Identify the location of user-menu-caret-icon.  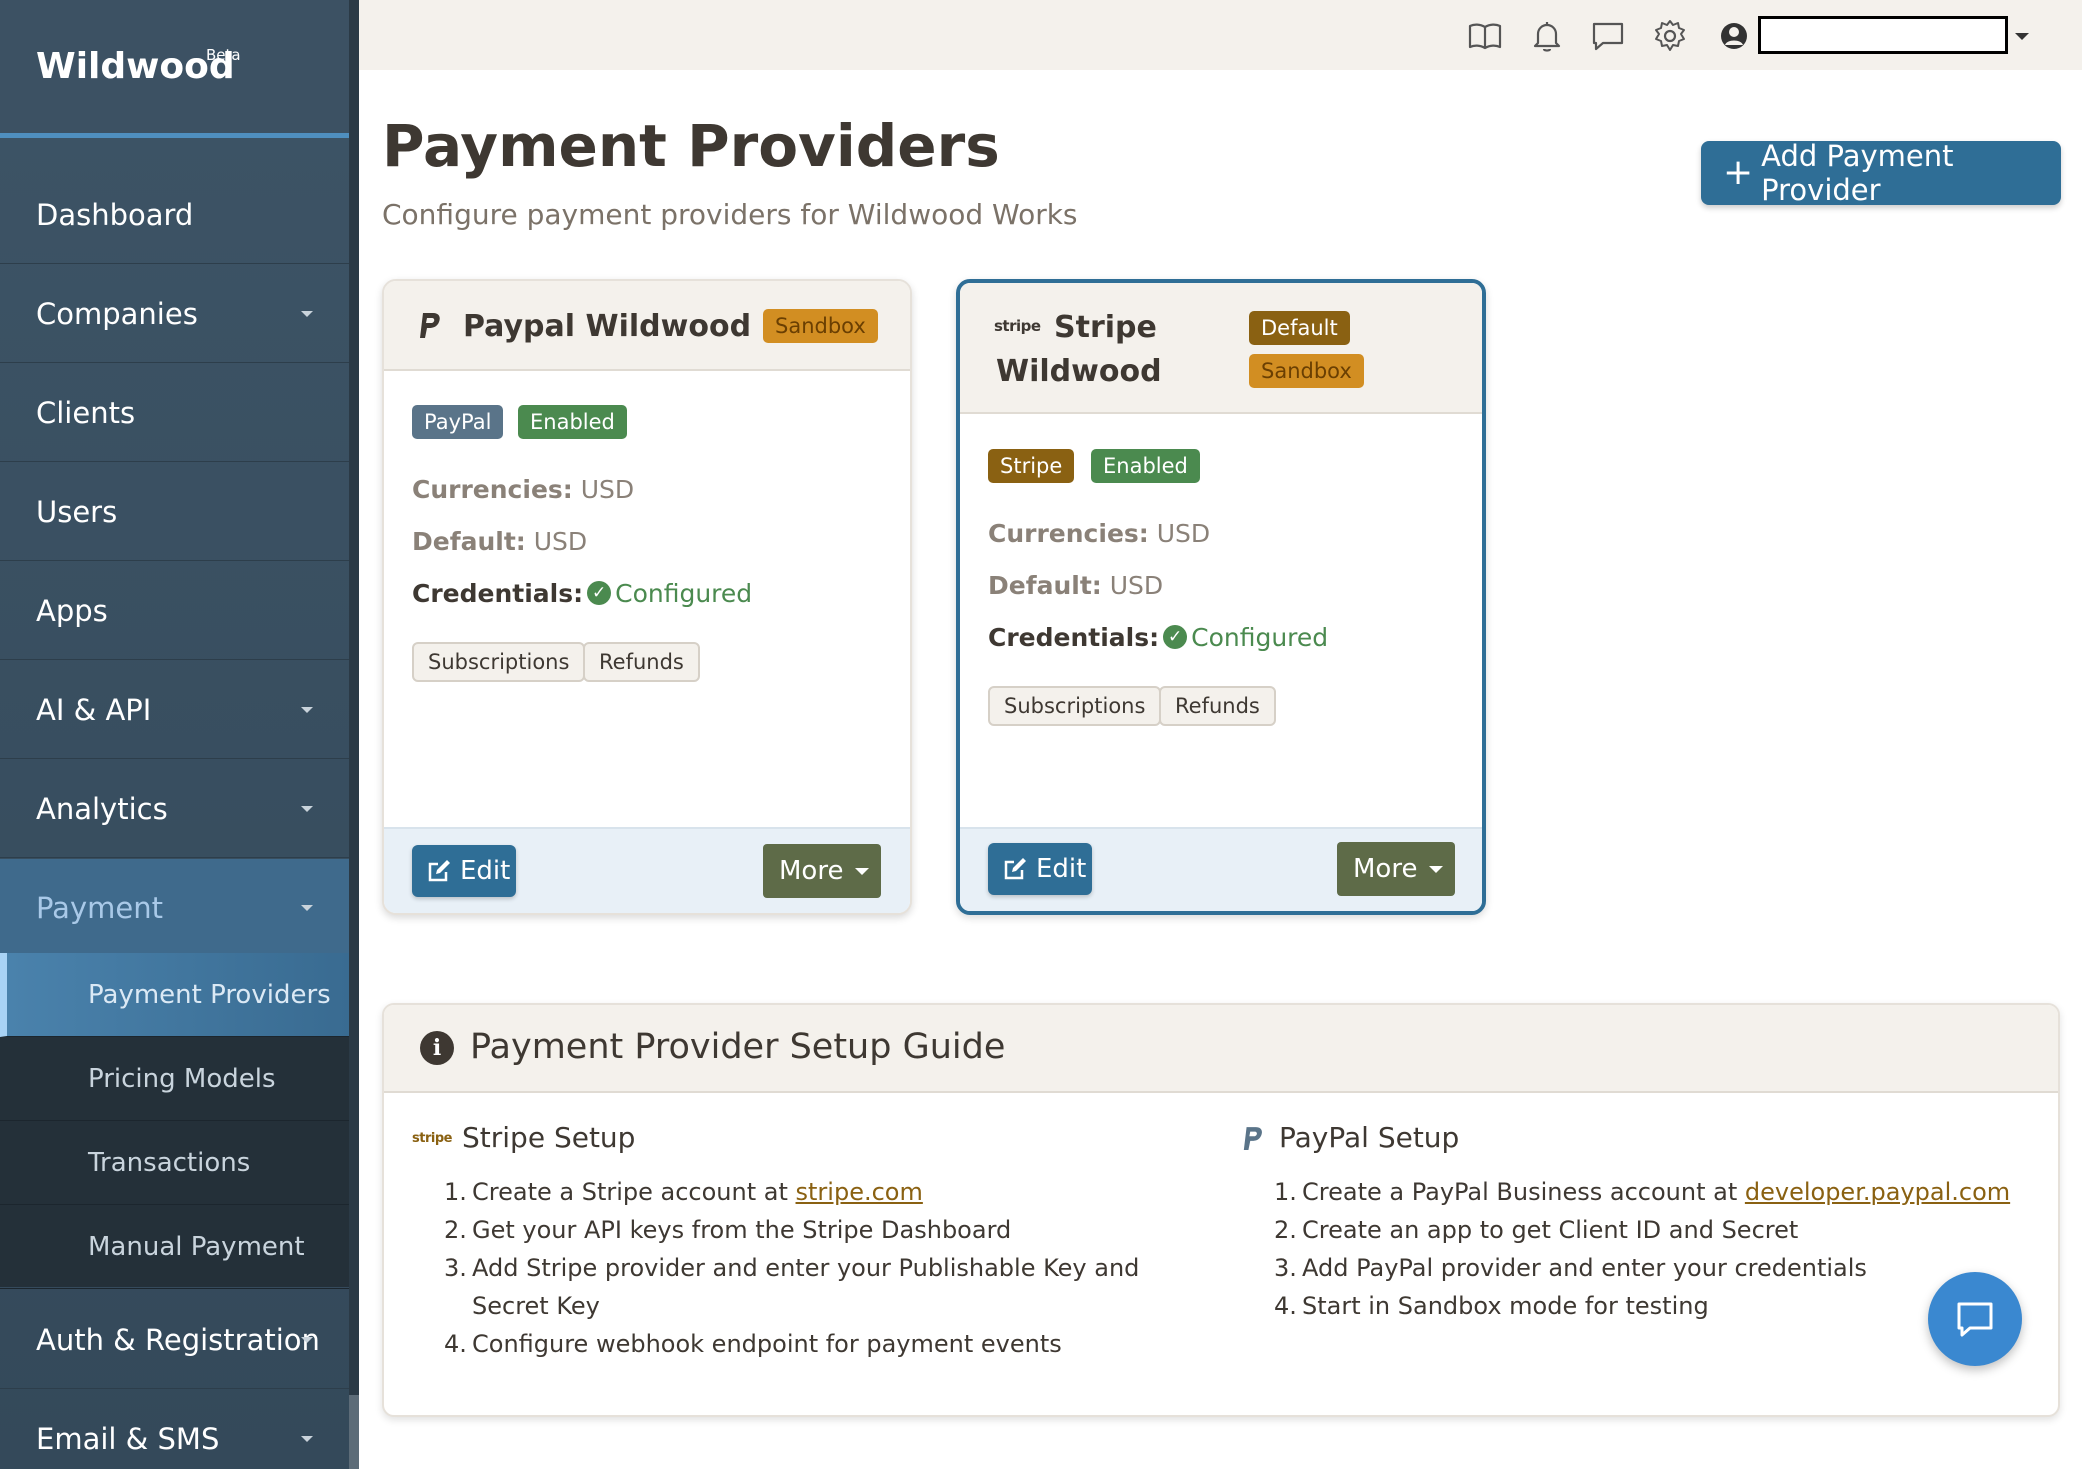
(2022, 36).